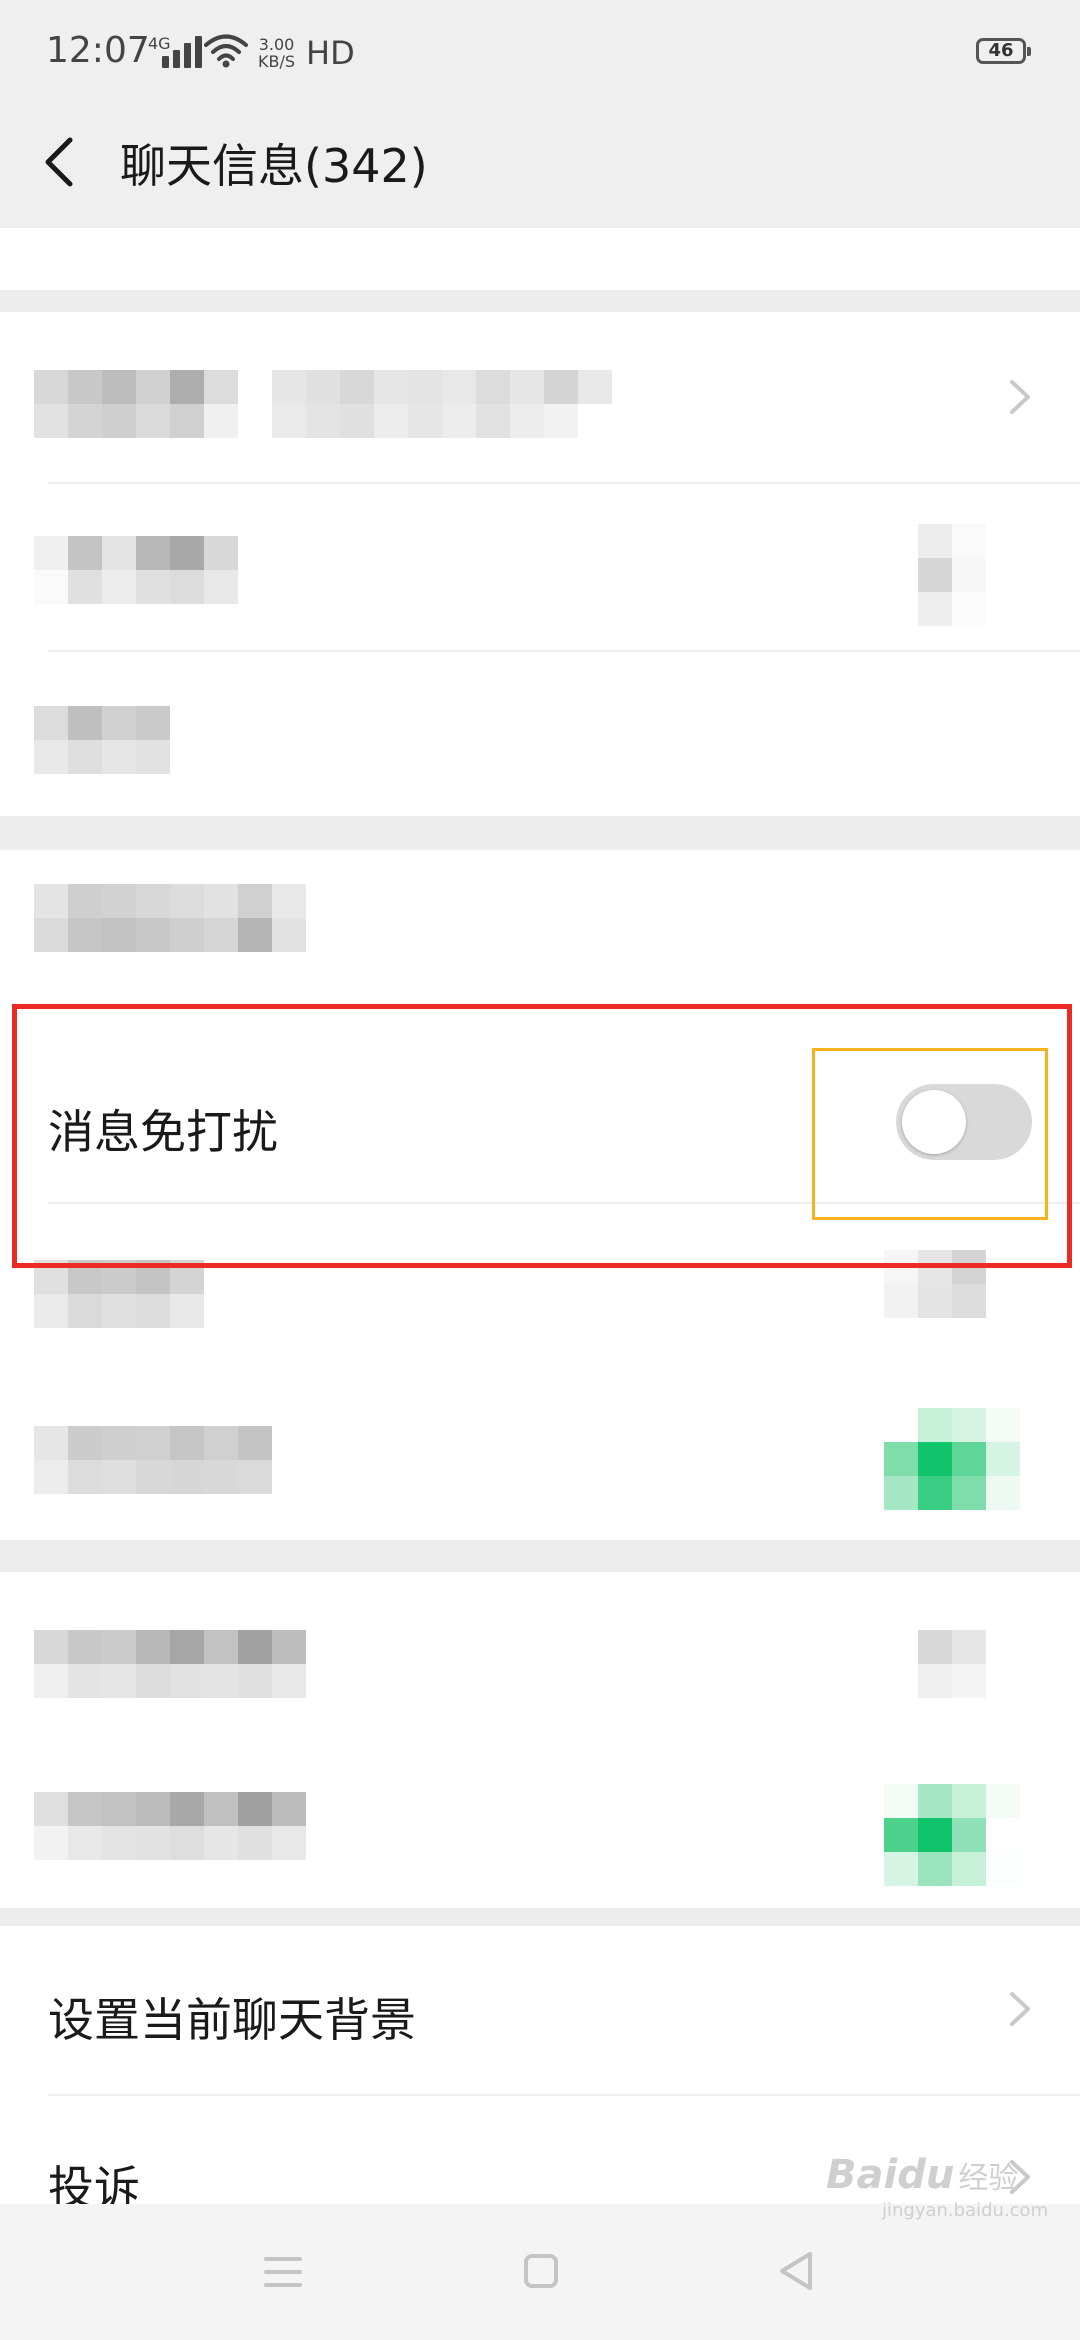 The image size is (1080, 2340). Describe the element at coordinates (540, 259) in the screenshot. I see `top-strip` at that location.